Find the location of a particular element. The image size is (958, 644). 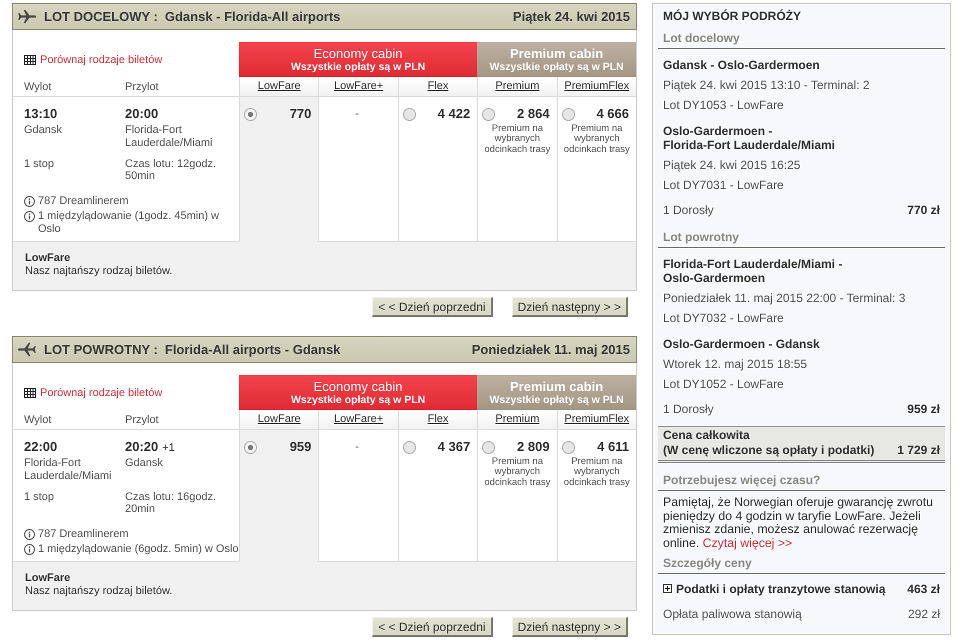

flight-duration: Czas lotu: 16godz. 20min is located at coordinates (171, 503).